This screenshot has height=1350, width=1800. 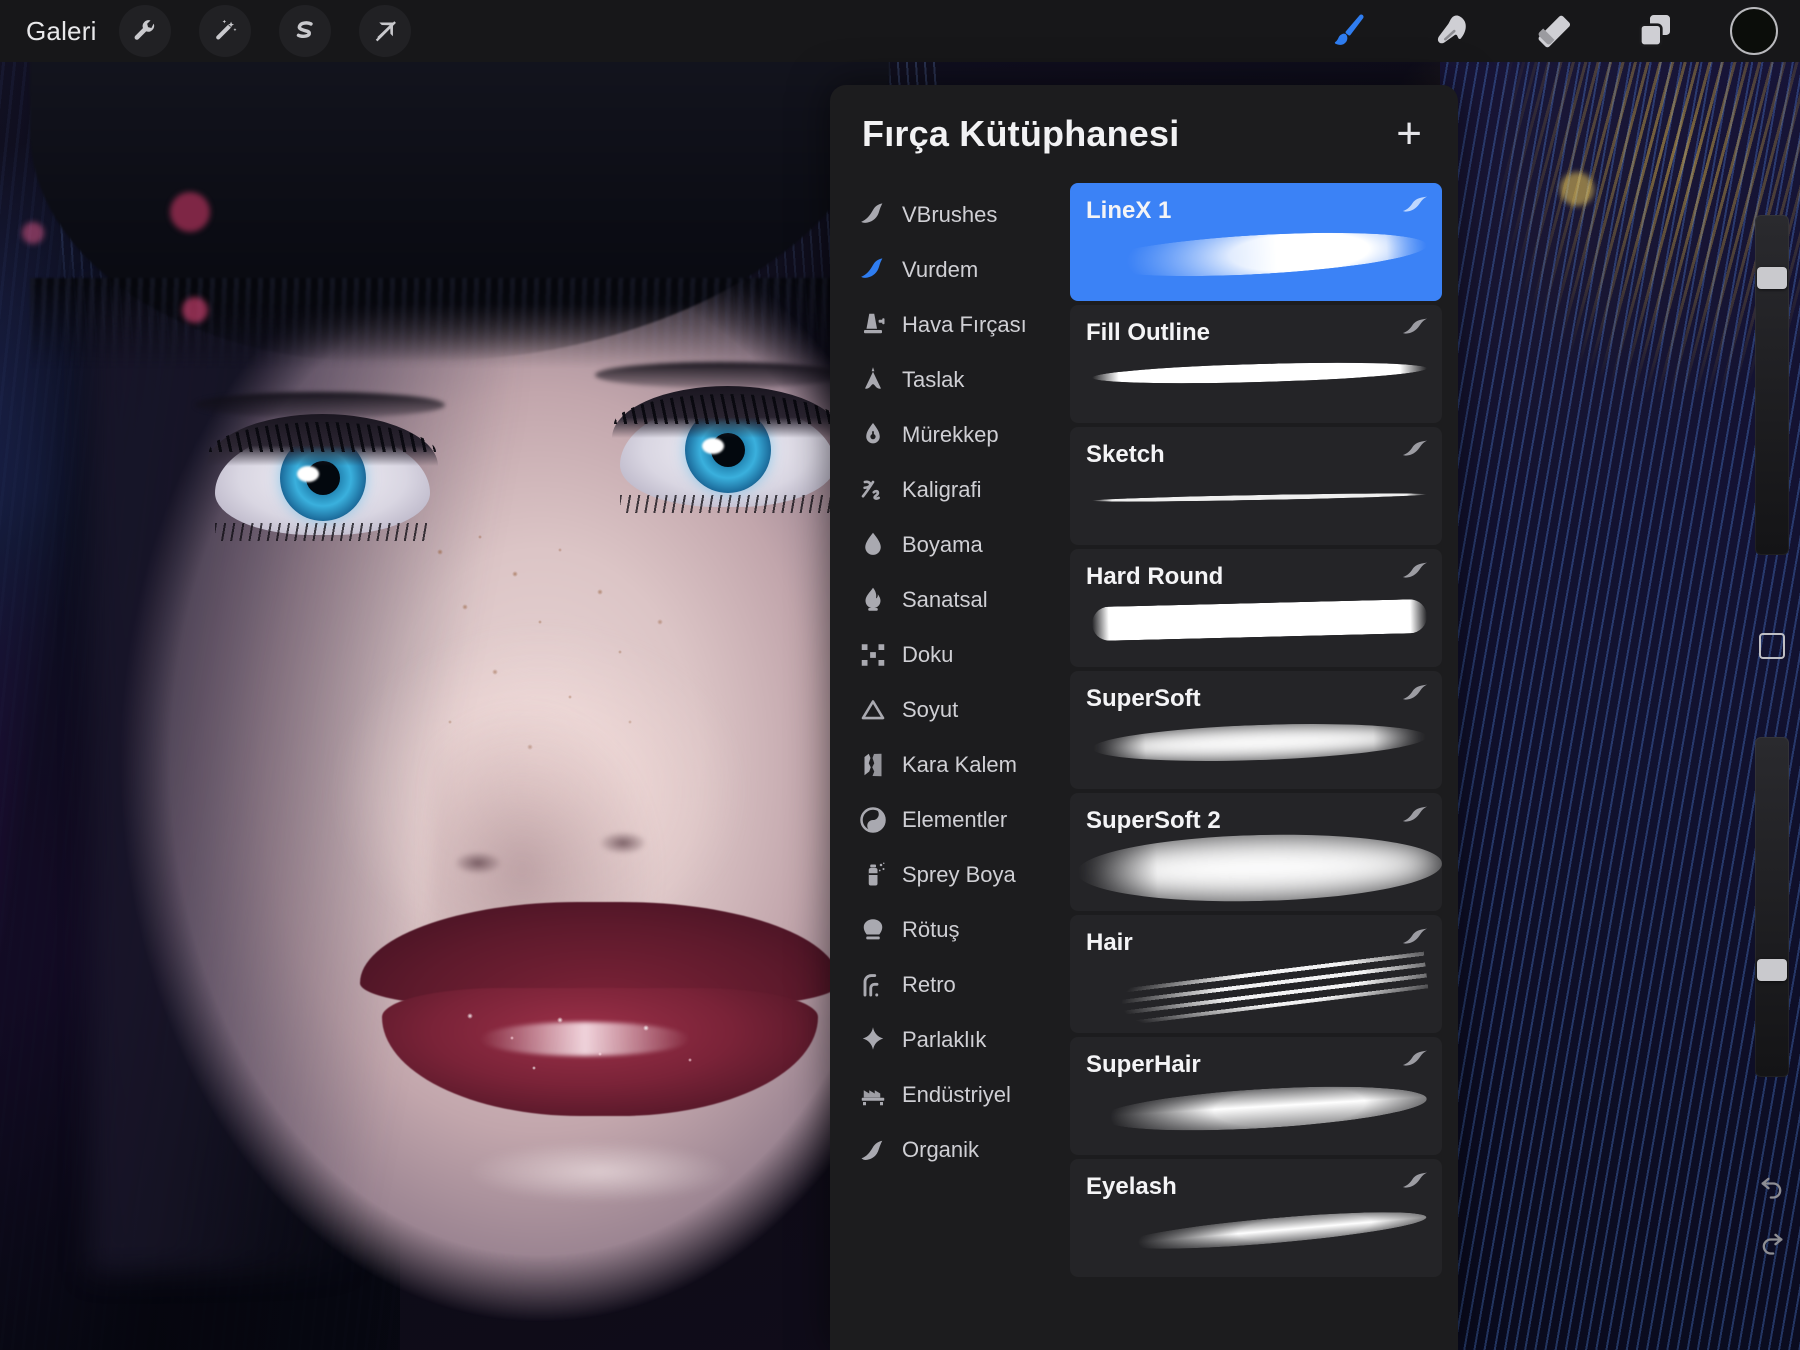 What do you see at coordinates (942, 544) in the screenshot?
I see `brush-category-label: Boyama` at bounding box center [942, 544].